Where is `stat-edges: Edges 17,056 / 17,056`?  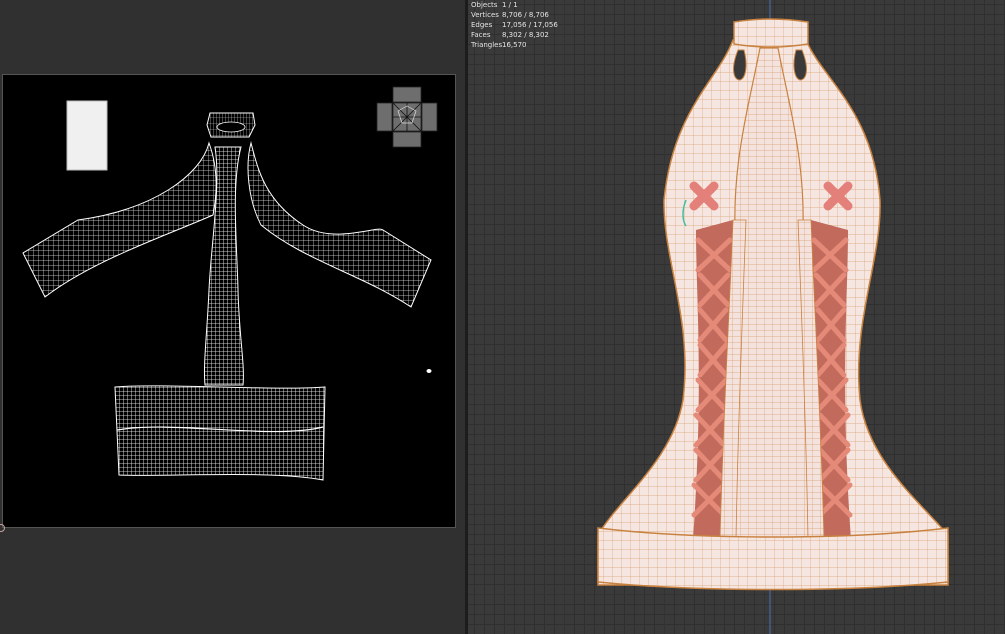 stat-edges: Edges 17,056 / 17,056 is located at coordinates (514, 25).